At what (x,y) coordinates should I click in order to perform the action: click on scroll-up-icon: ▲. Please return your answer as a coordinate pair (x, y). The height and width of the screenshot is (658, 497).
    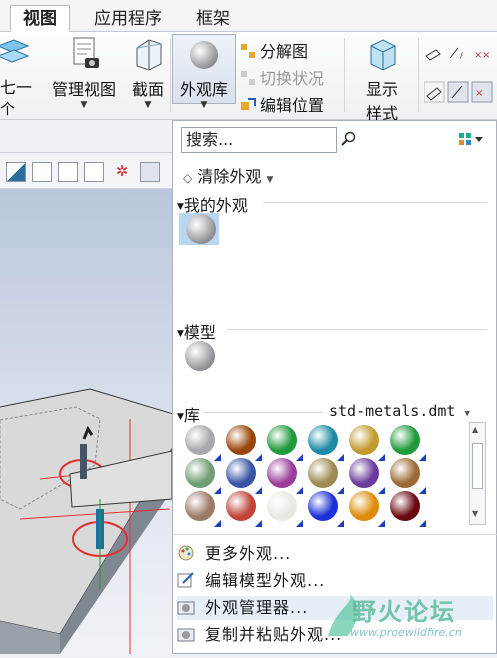
    Looking at the image, I should click on (475, 429).